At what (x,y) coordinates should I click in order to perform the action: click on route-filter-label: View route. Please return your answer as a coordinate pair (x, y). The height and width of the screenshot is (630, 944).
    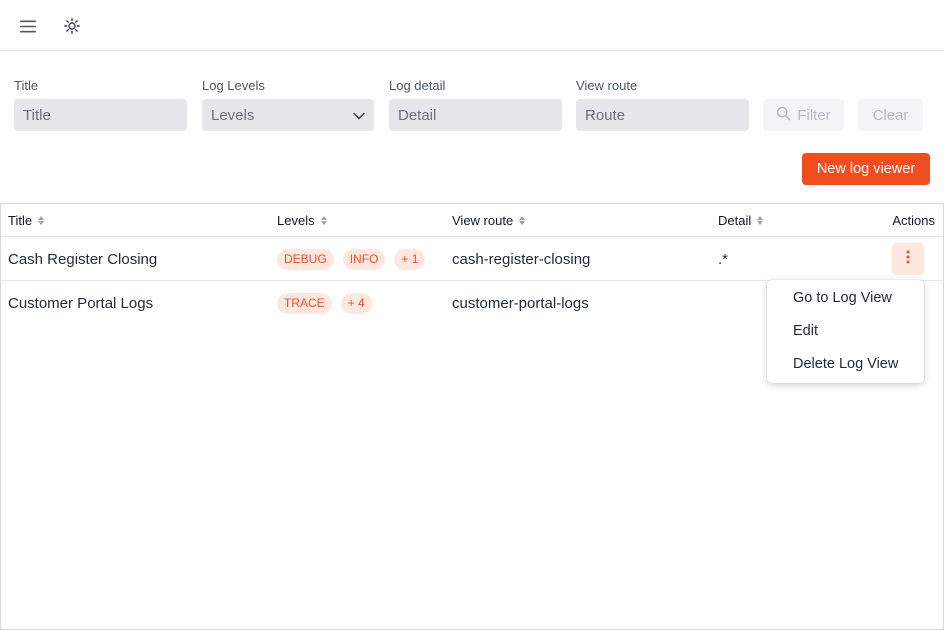
    Looking at the image, I should click on (607, 85).